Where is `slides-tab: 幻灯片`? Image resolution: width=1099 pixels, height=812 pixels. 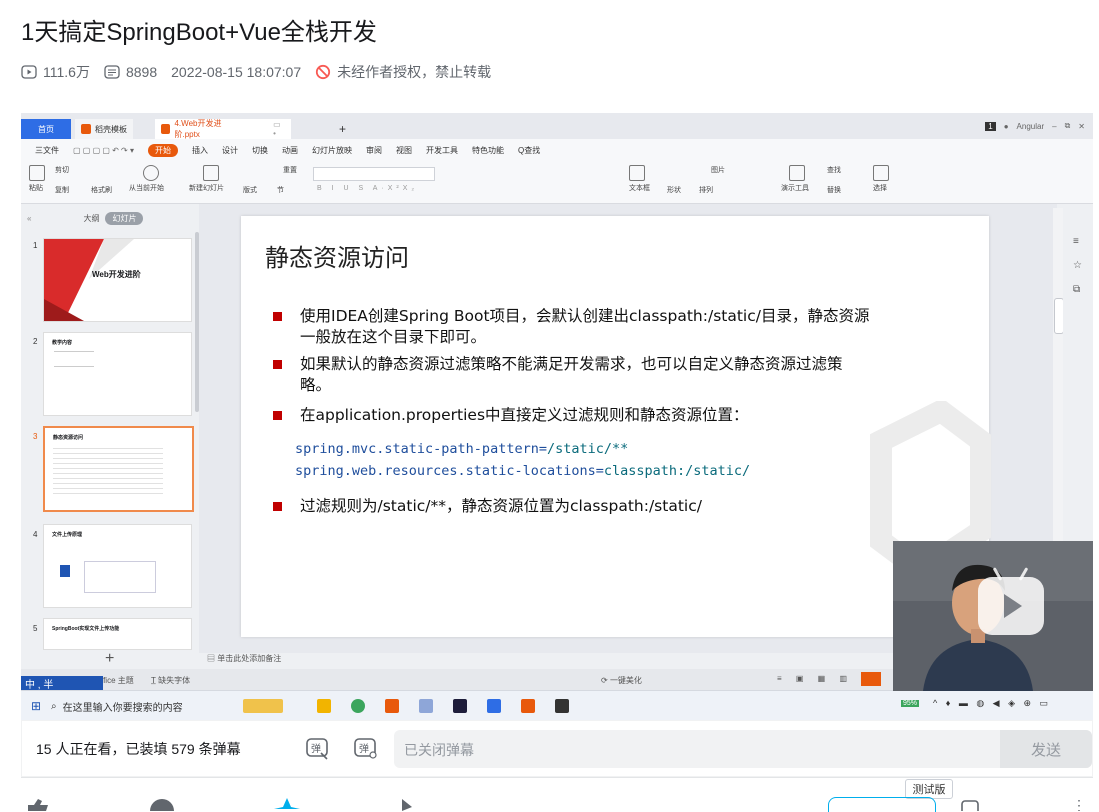
slides-tab: 幻灯片 is located at coordinates (124, 218).